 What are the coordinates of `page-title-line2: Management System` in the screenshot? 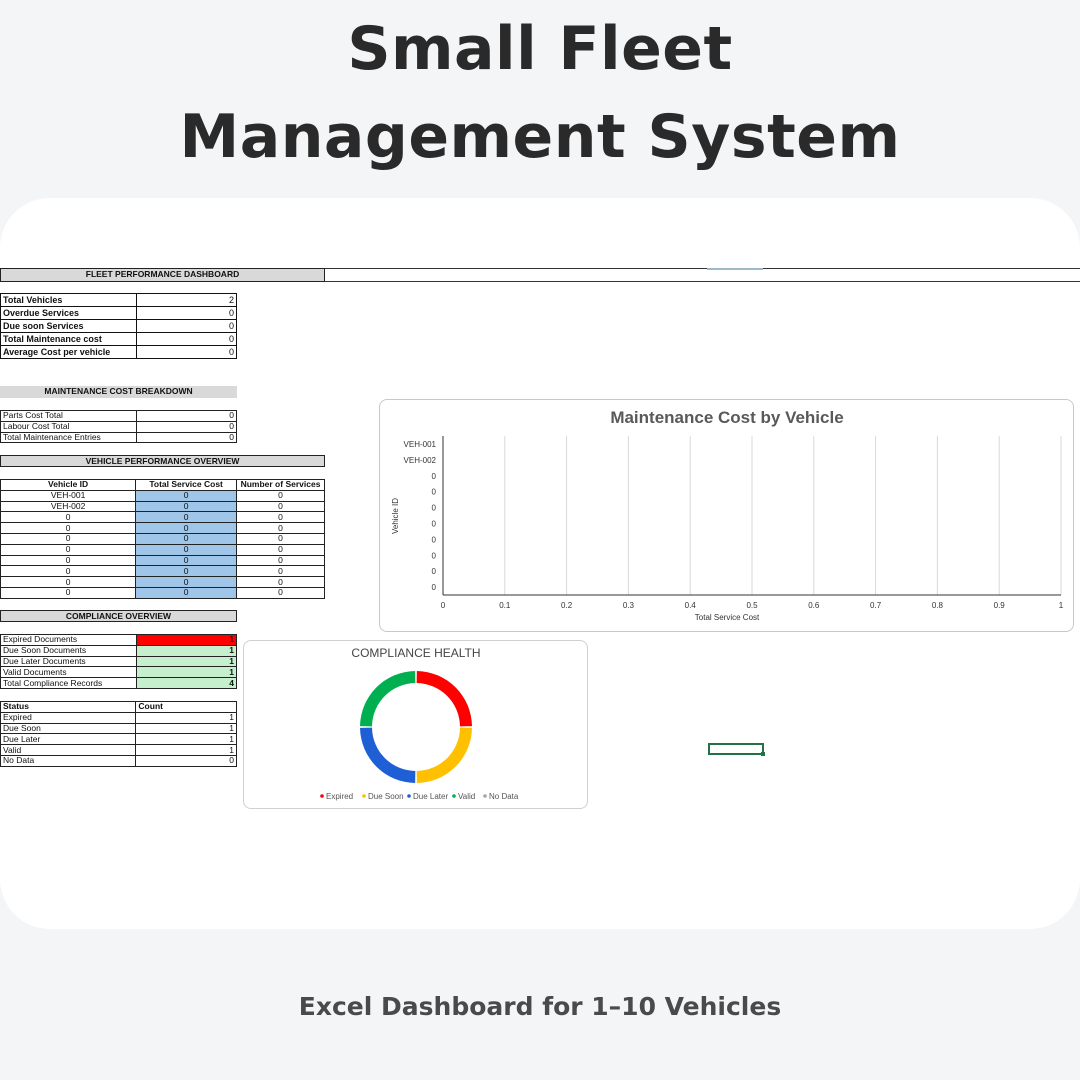 It's located at (540, 137).